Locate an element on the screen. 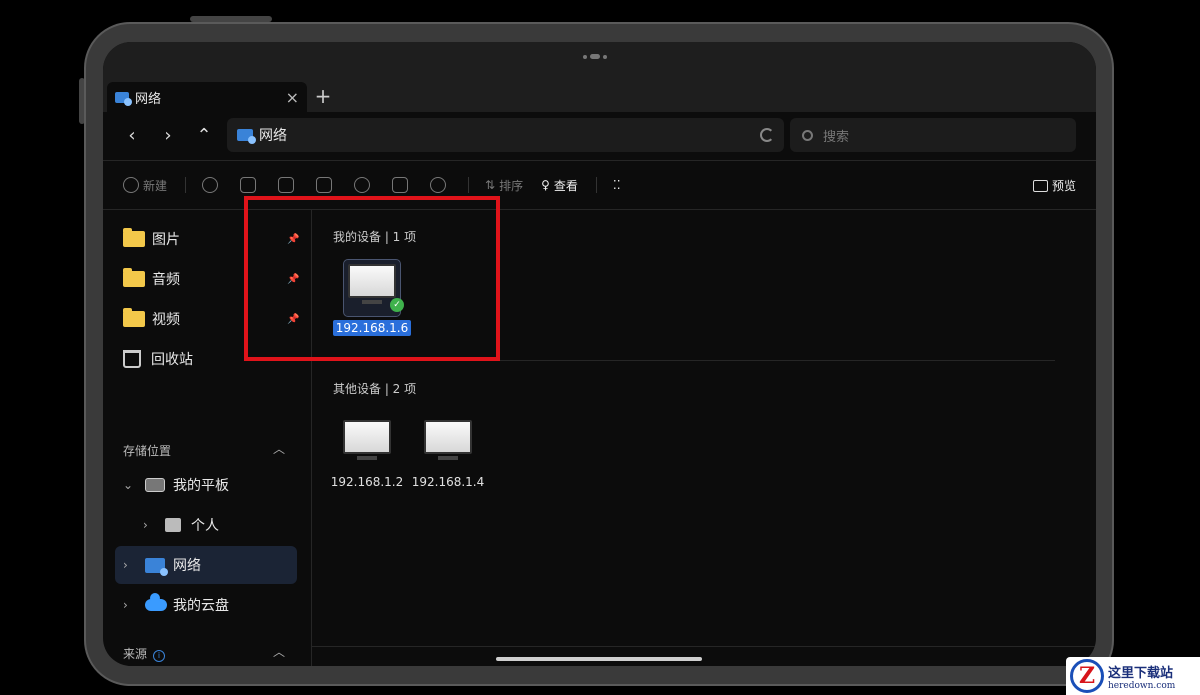  bottom-divider is located at coordinates (704, 646).